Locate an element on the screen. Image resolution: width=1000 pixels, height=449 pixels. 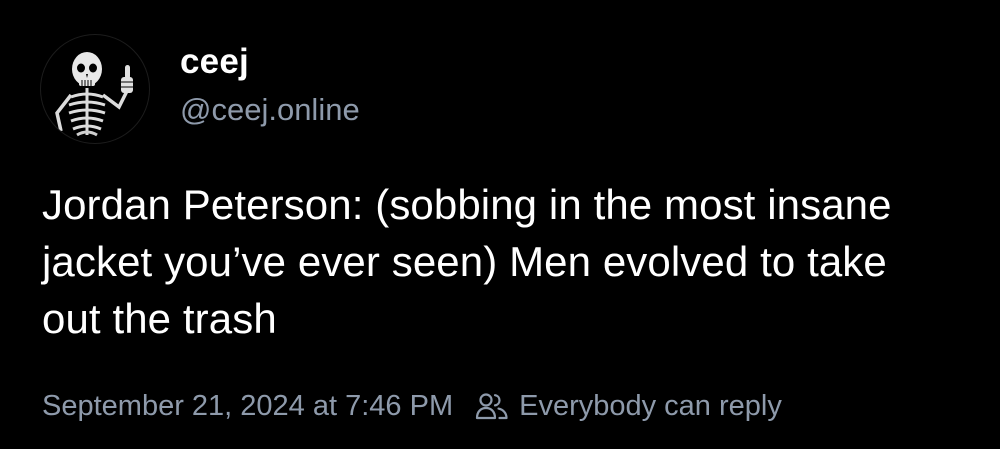
avatar is located at coordinates (95, 89).